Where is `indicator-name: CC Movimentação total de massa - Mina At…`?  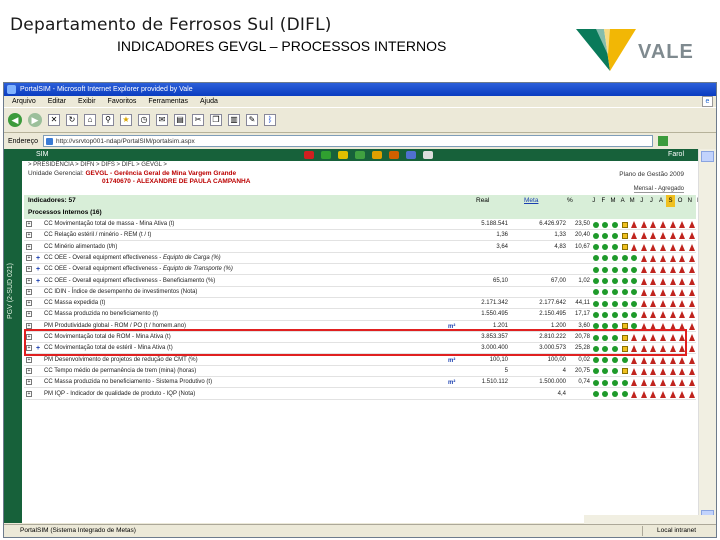 indicator-name: CC Movimentação total de massa - Mina At… is located at coordinates (109, 224).